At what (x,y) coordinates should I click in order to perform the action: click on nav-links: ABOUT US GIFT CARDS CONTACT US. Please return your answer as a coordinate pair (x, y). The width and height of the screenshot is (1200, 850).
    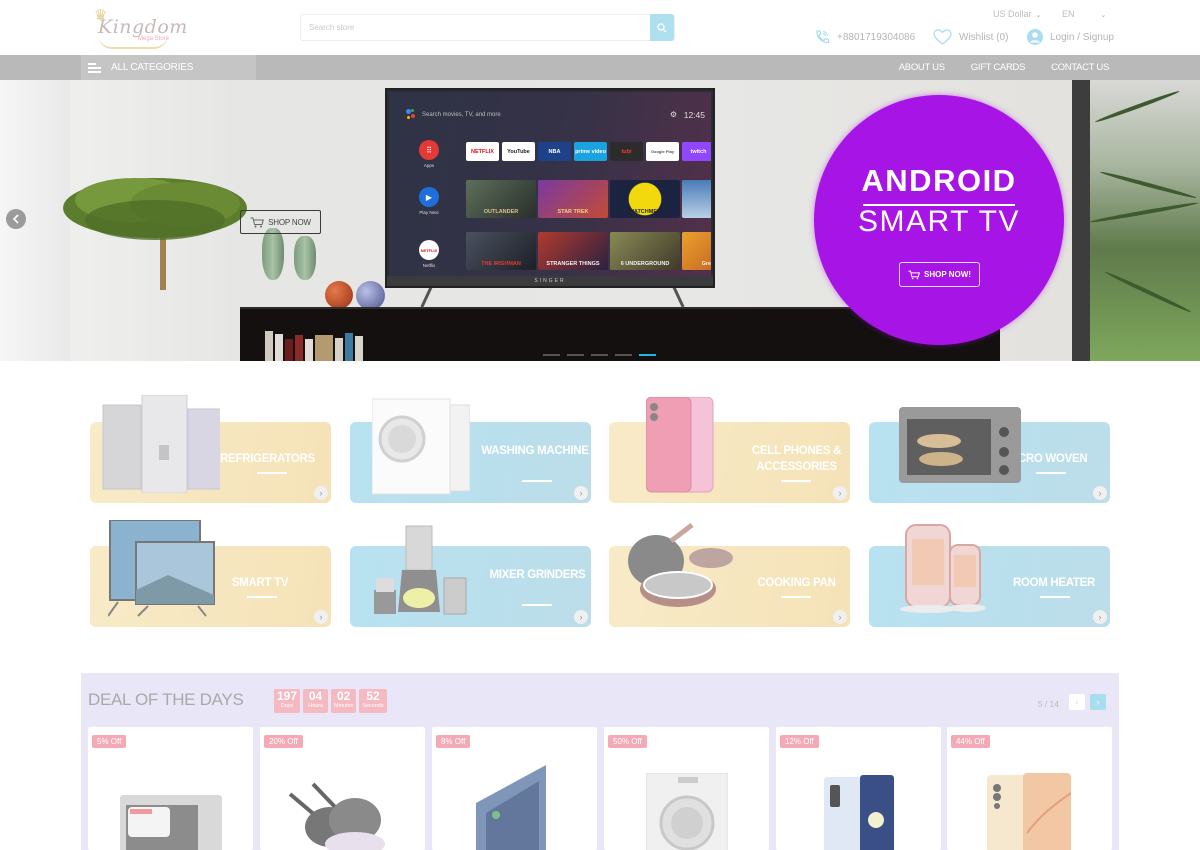
    Looking at the image, I should click on (1004, 67).